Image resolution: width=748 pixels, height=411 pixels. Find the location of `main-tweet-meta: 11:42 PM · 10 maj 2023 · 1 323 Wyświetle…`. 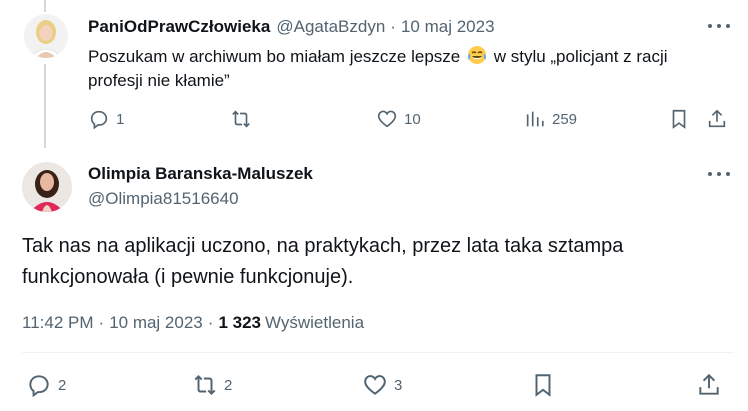

main-tweet-meta: 11:42 PM · 10 maj 2023 · 1 323 Wyświetle… is located at coordinates (193, 323).